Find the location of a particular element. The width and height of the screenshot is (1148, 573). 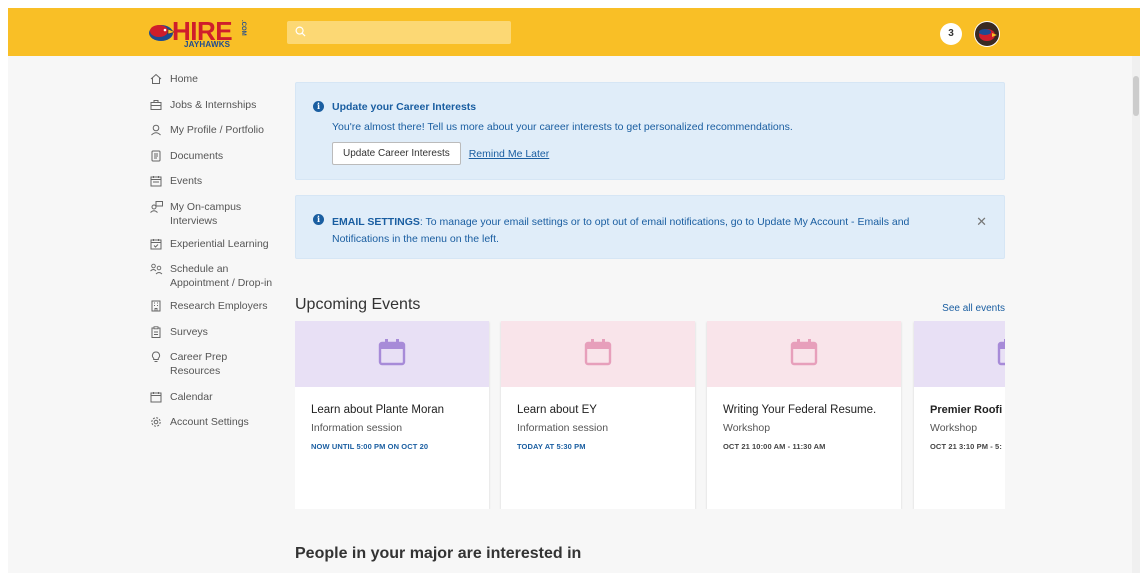

logo: HIRE JAYHAWKS .COM is located at coordinates (200, 32).